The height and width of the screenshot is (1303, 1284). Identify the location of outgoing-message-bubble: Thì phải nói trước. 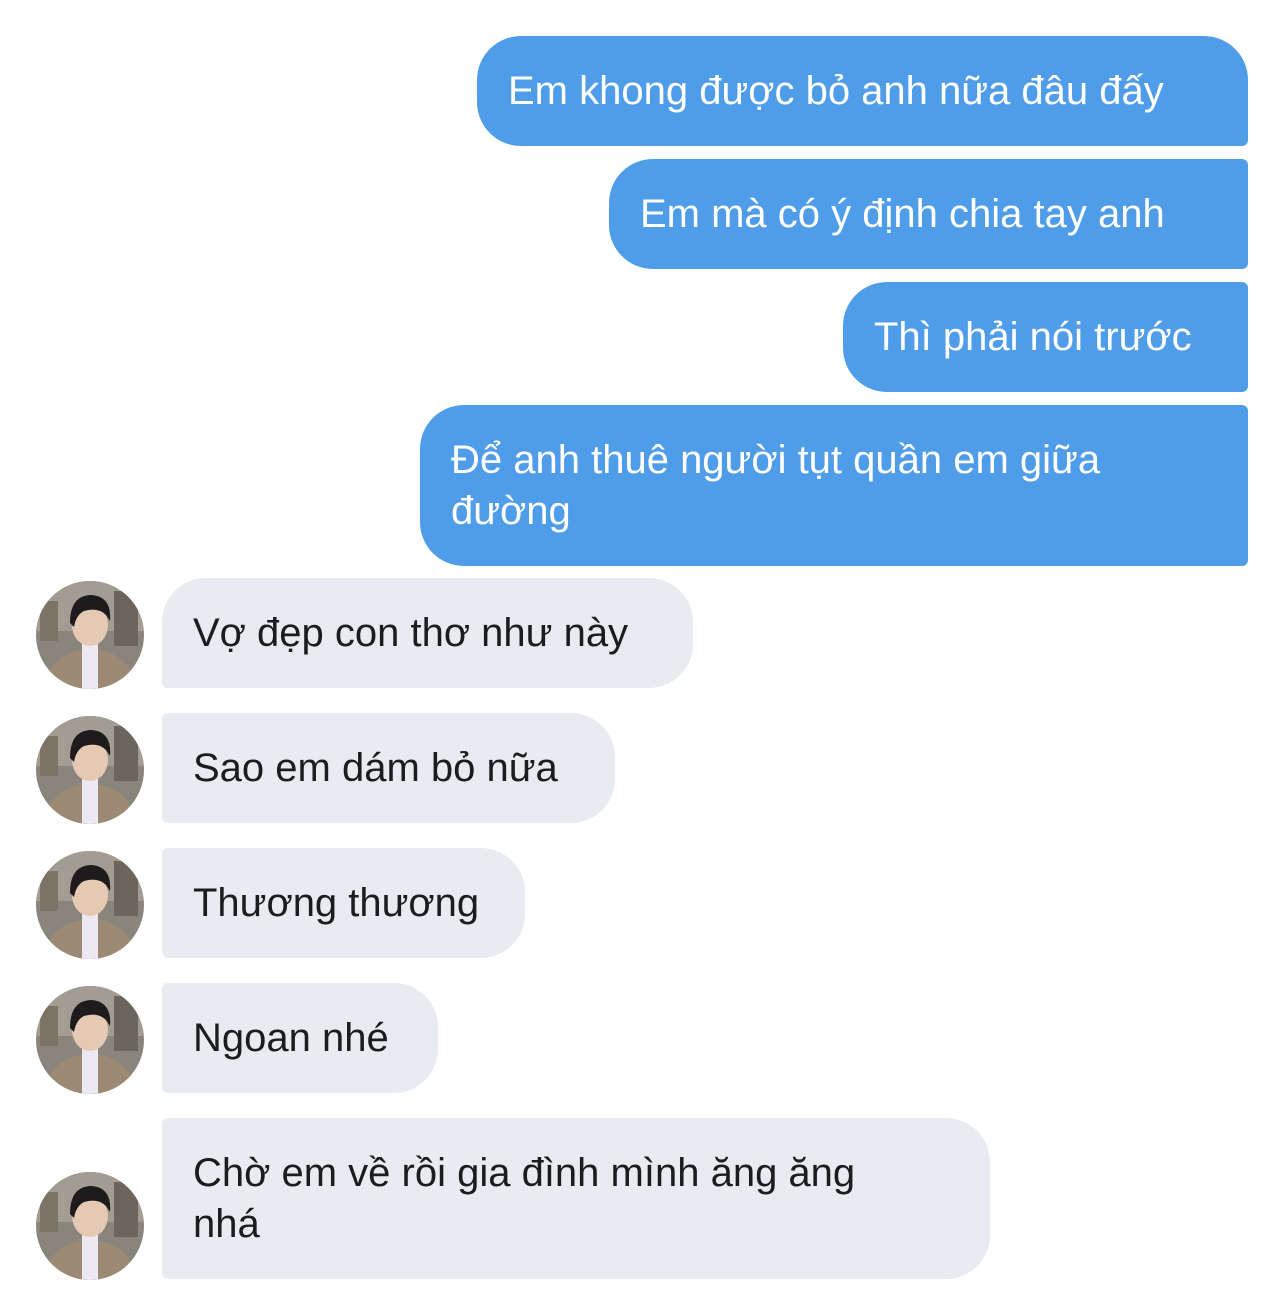
(1045, 337).